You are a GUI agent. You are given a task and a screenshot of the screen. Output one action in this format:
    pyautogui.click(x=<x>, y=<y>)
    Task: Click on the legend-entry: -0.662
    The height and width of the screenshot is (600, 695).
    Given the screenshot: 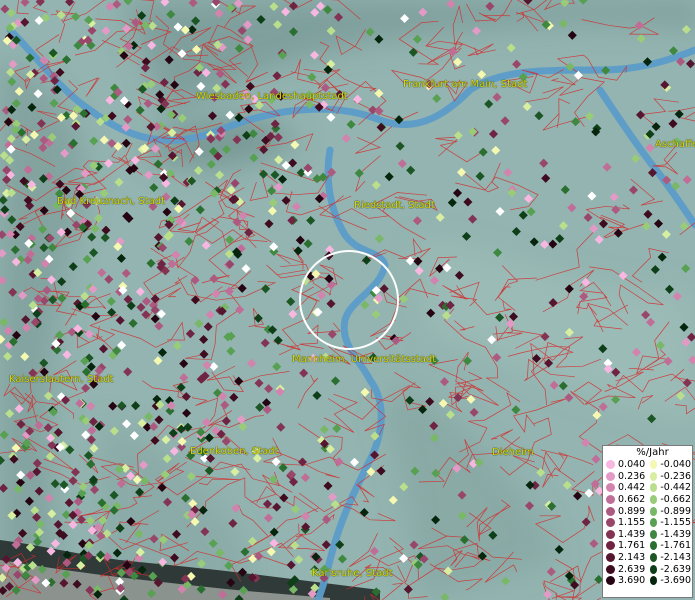 What is the action you would take?
    pyautogui.click(x=669, y=499)
    